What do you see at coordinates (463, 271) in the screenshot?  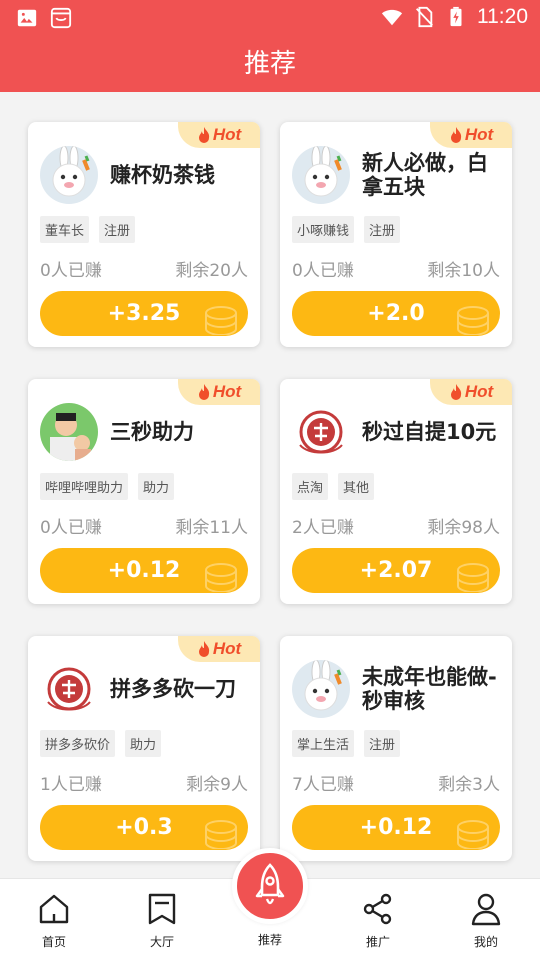 I see `remaining-count: 剩余10人` at bounding box center [463, 271].